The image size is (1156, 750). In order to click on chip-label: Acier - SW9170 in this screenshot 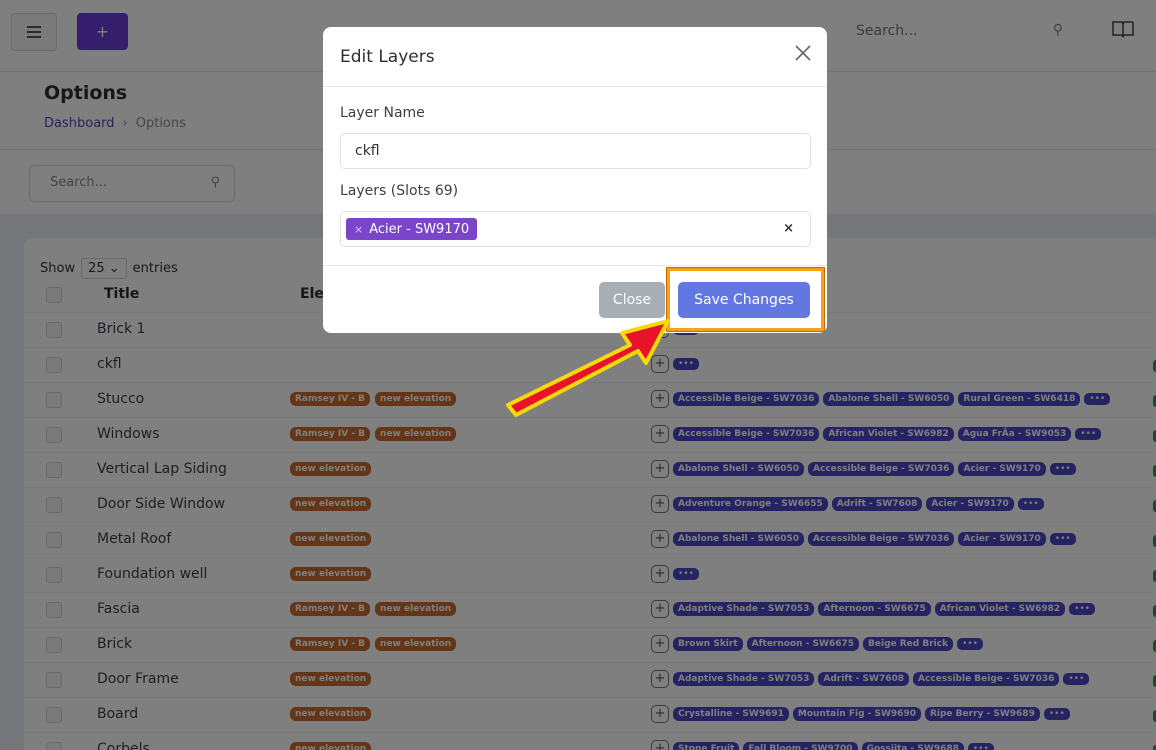, I will do `click(419, 229)`.